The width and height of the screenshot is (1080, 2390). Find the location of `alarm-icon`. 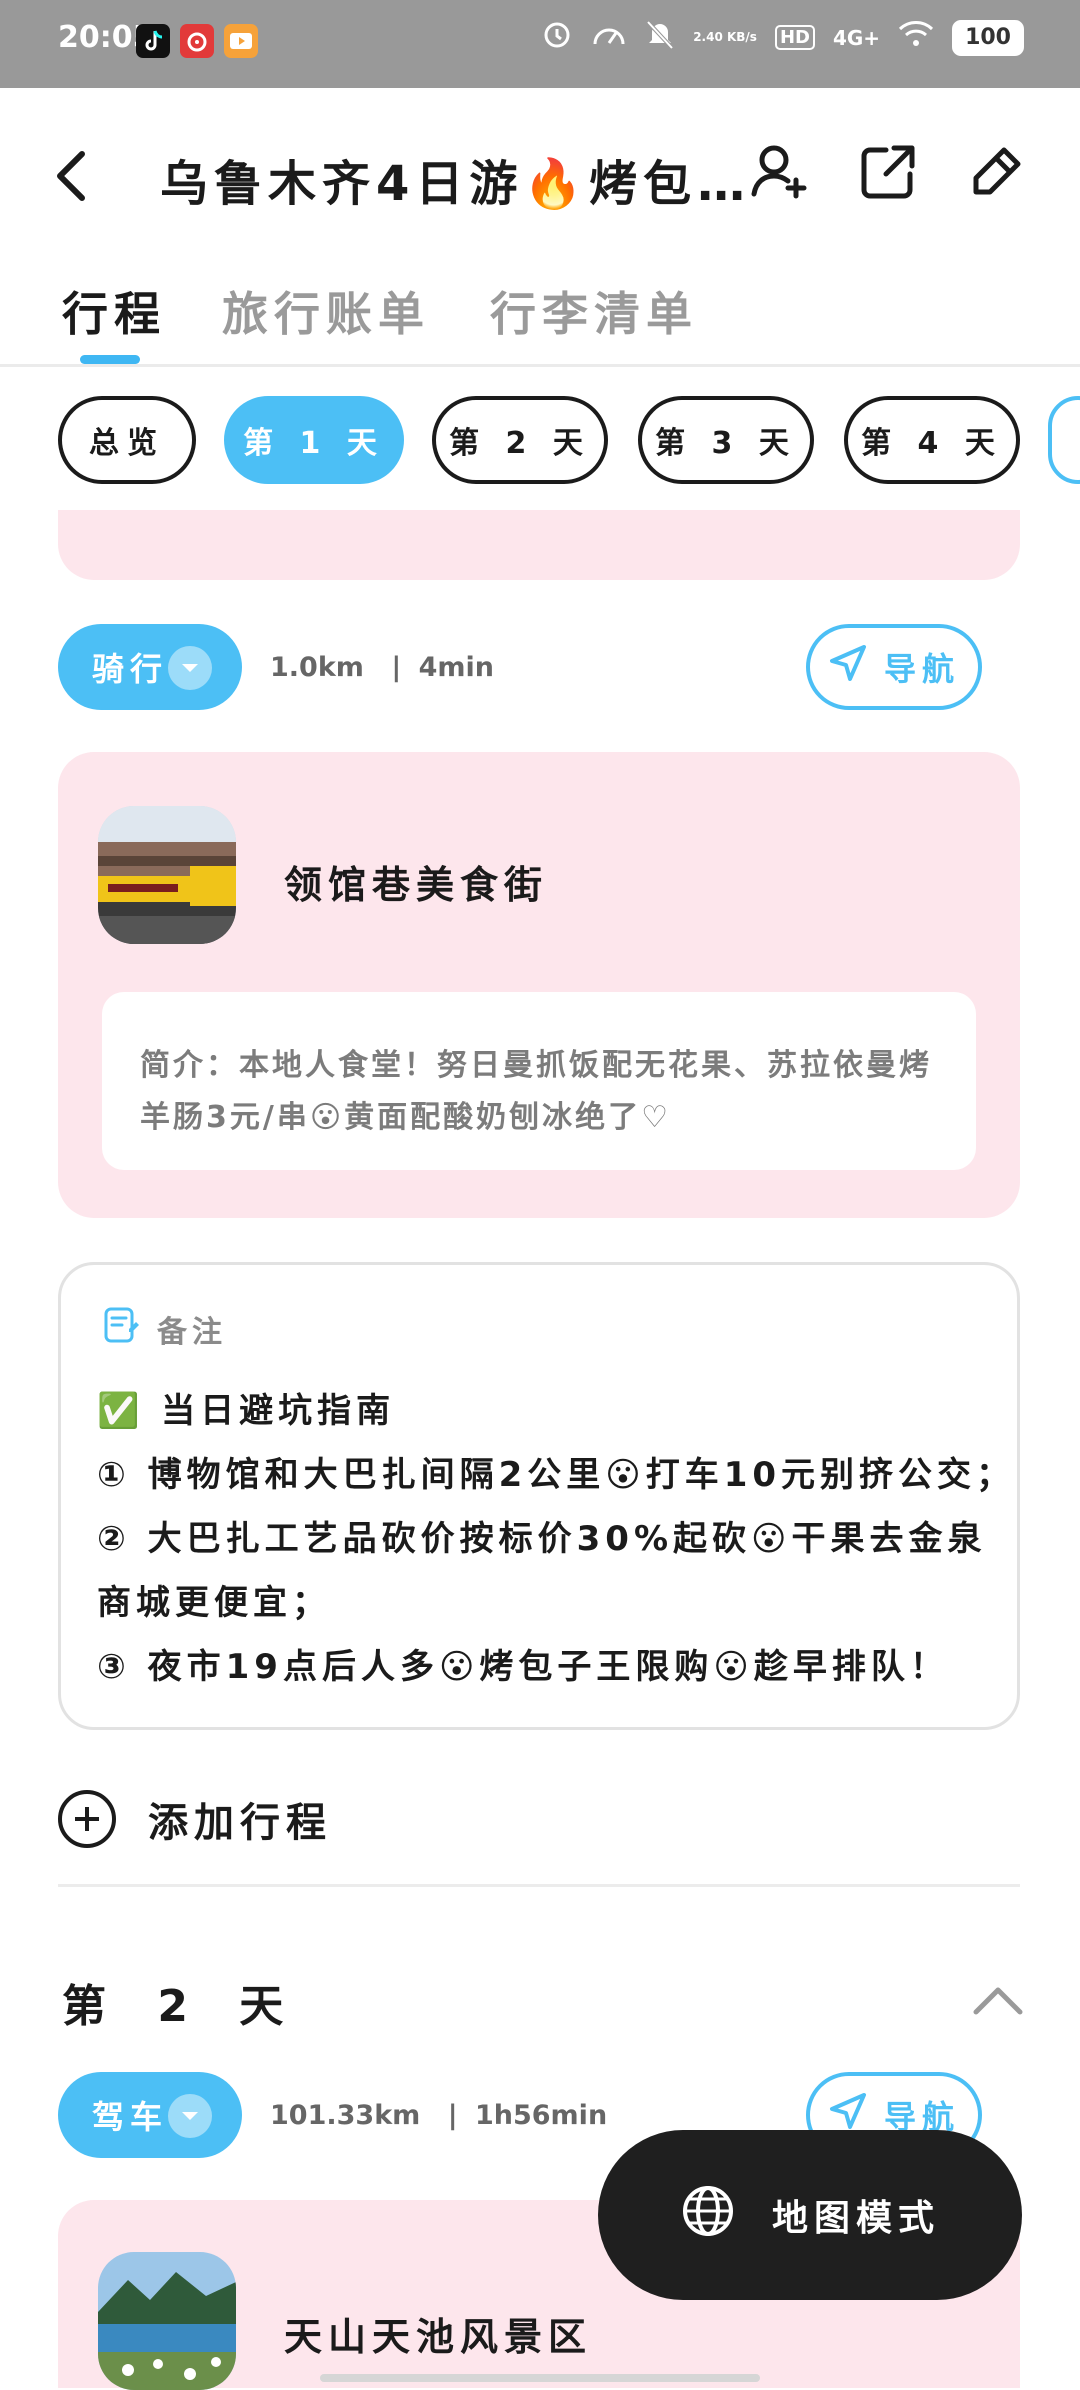

alarm-icon is located at coordinates (557, 37).